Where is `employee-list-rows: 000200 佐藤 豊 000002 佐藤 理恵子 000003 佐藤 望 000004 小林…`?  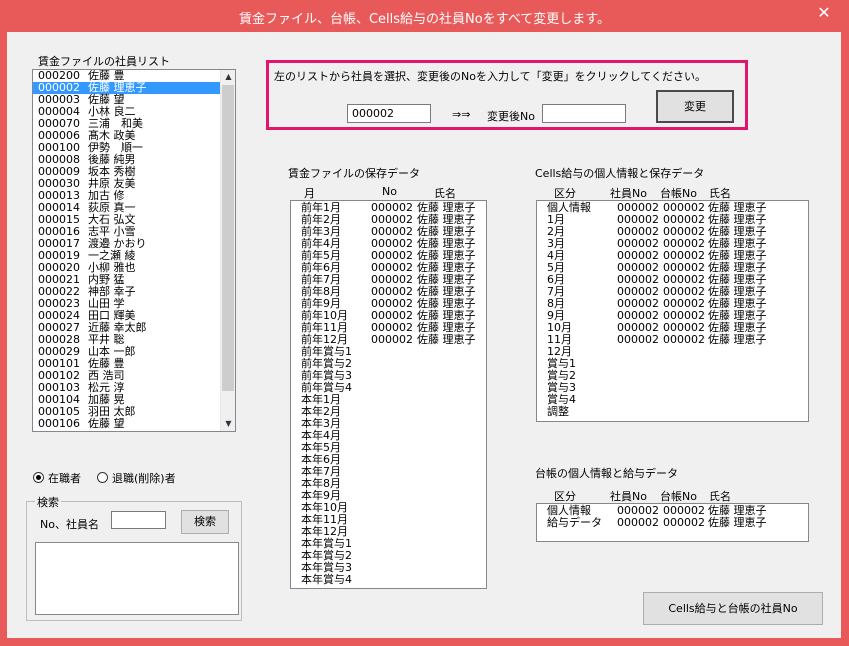
employee-list-rows: 000200 佐藤 豊 000002 佐藤 理恵子 000003 佐藤 望 000004 小林… is located at coordinates (127, 250).